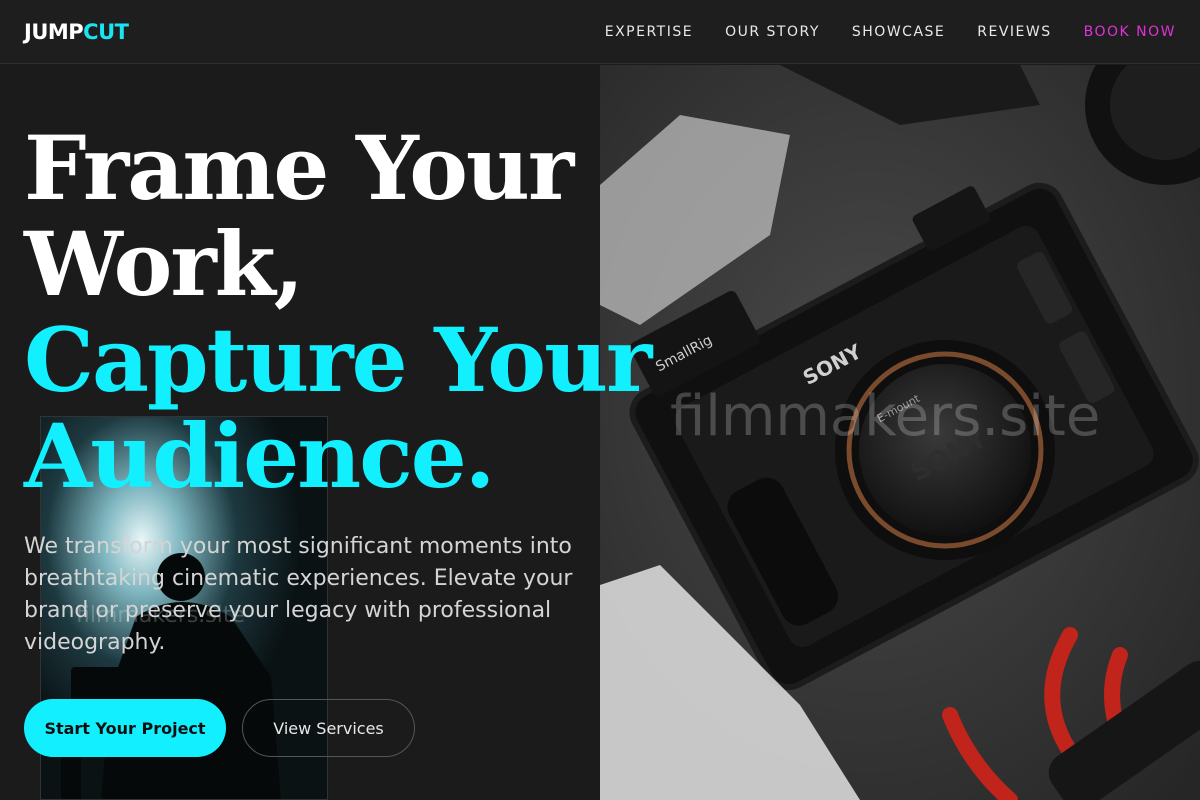 The height and width of the screenshot is (800, 1200). What do you see at coordinates (164, 264) in the screenshot?
I see `headline-line-2: Work,` at bounding box center [164, 264].